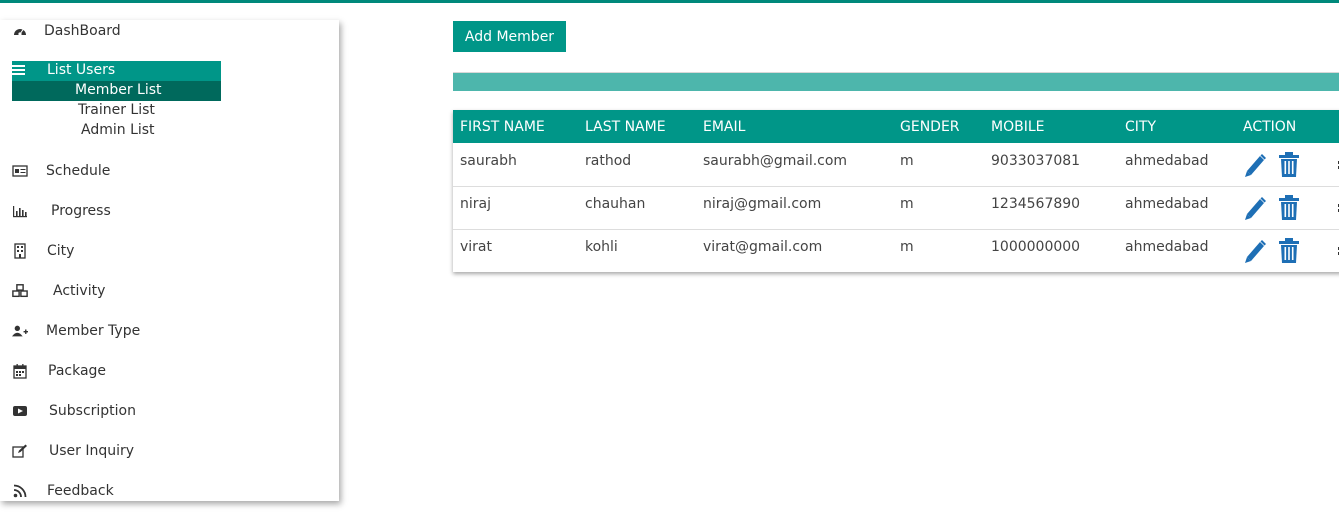 The image size is (1339, 523). I want to click on progress-bar, so click(896, 81).